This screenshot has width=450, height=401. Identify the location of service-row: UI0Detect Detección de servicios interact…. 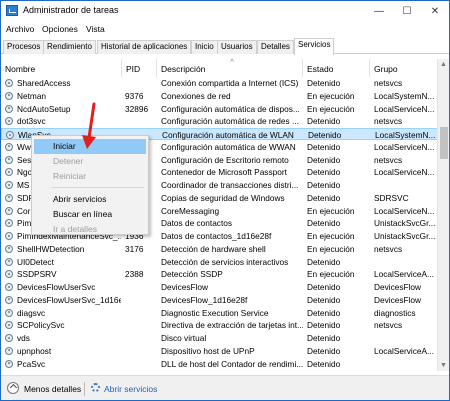
(225, 262).